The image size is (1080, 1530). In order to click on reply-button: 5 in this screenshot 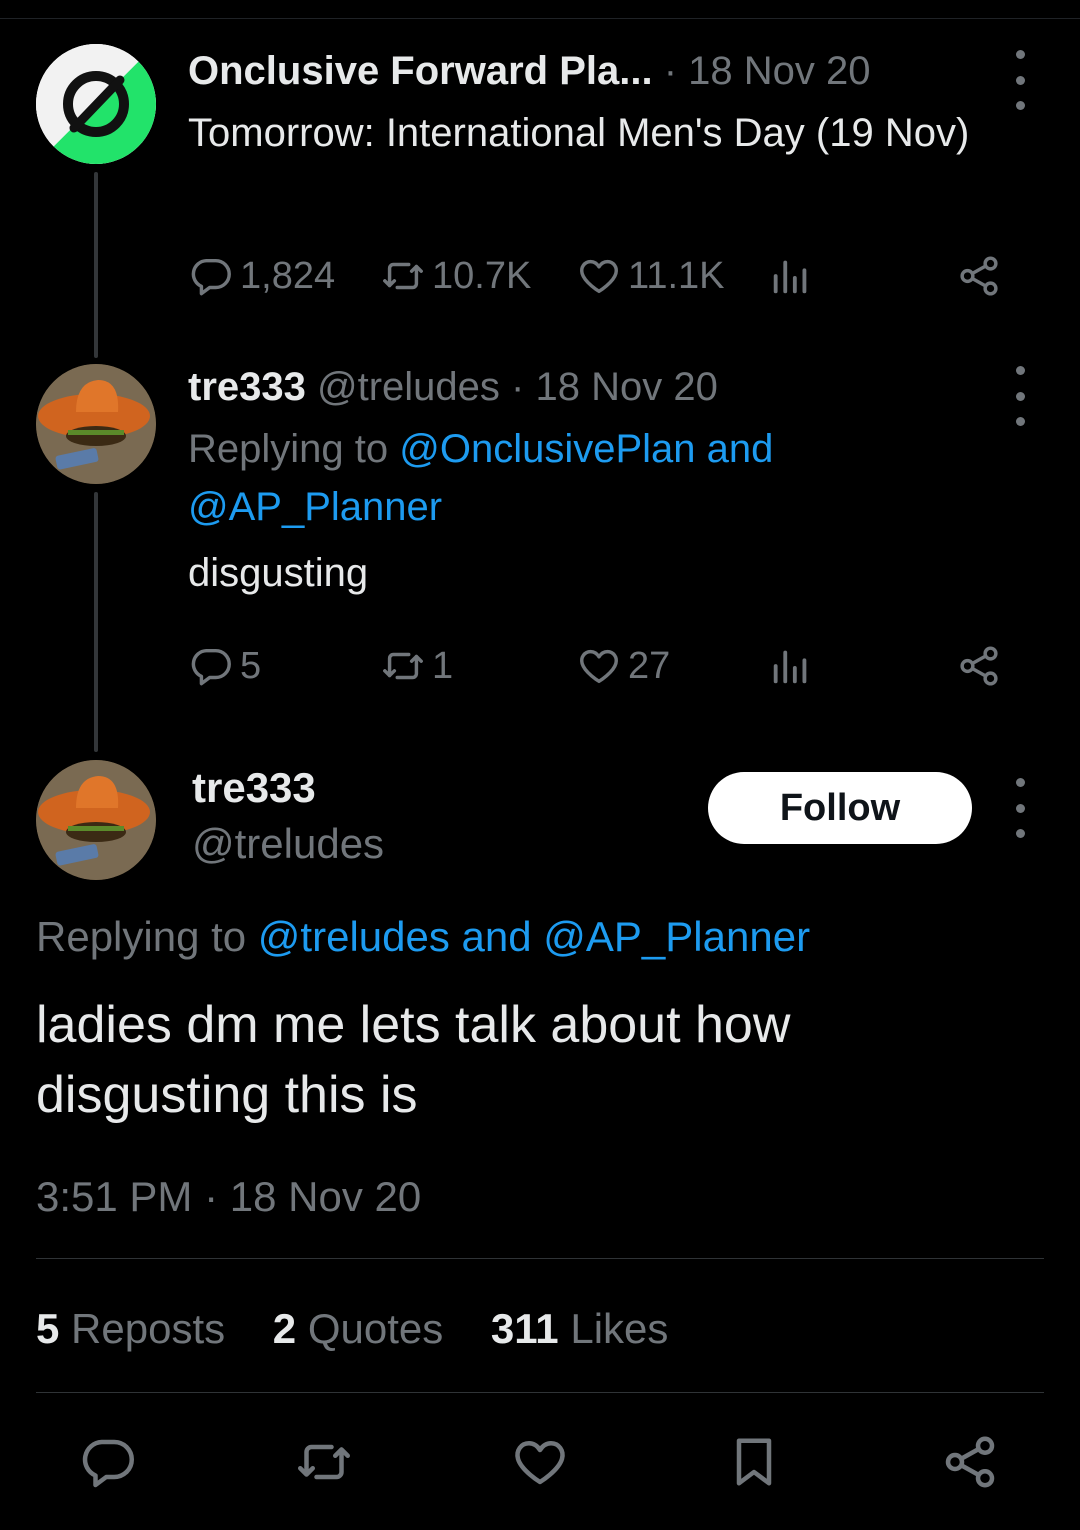, I will do `click(224, 666)`.